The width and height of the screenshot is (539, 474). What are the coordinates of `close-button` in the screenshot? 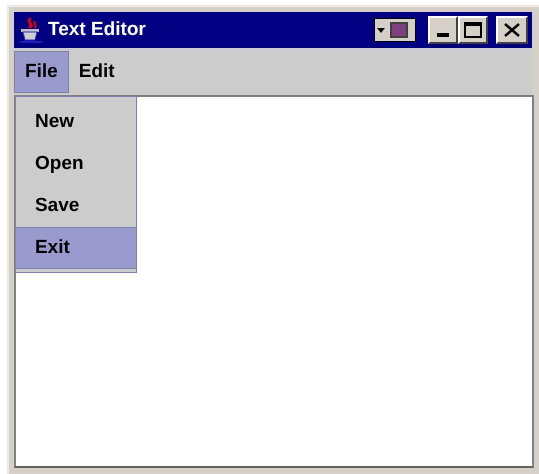 It's located at (512, 30).